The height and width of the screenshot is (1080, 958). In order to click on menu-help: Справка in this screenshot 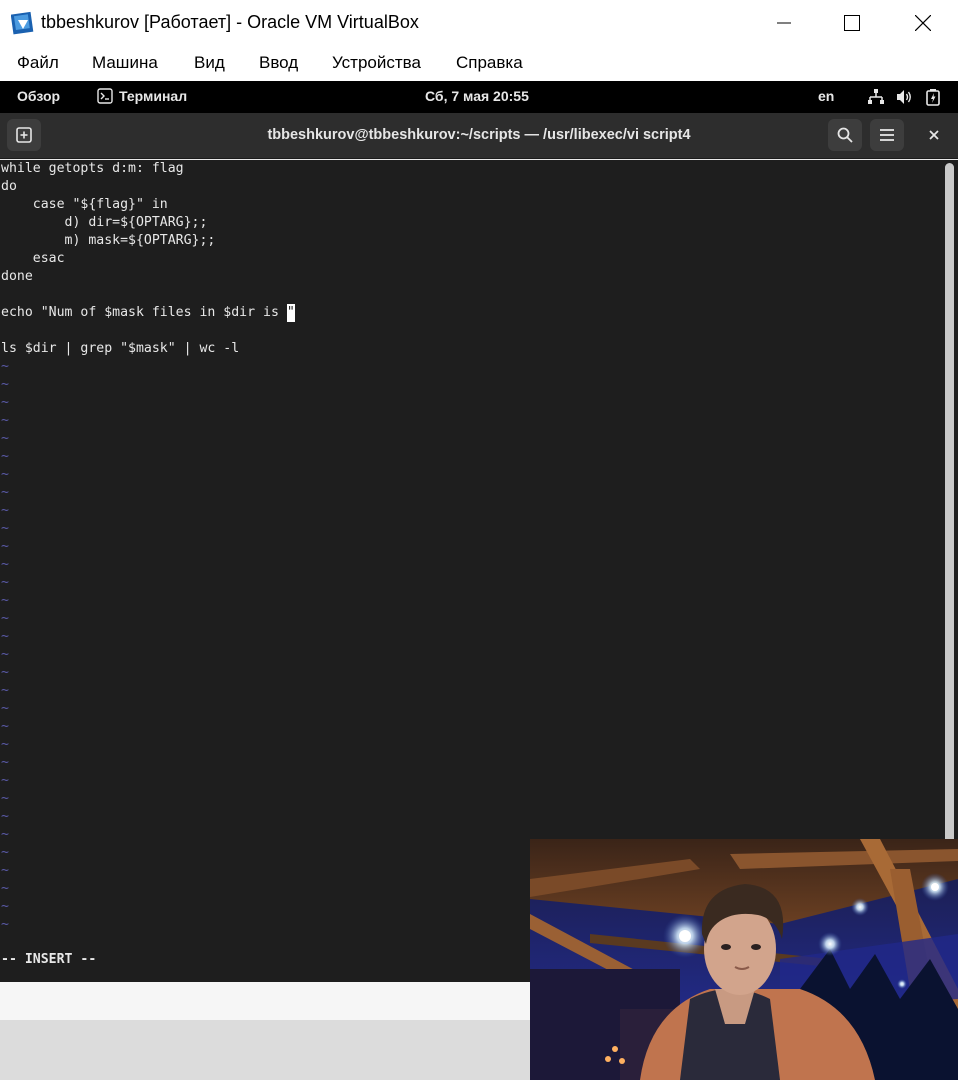, I will do `click(489, 63)`.